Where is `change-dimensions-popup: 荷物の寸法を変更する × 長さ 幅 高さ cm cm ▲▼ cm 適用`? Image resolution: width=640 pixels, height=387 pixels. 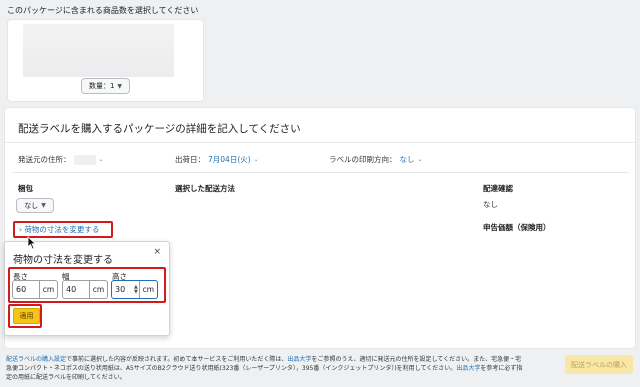 change-dimensions-popup: 荷物の寸法を変更する × 長さ 幅 高さ cm cm ▲▼ cm 適用 is located at coordinates (87, 288).